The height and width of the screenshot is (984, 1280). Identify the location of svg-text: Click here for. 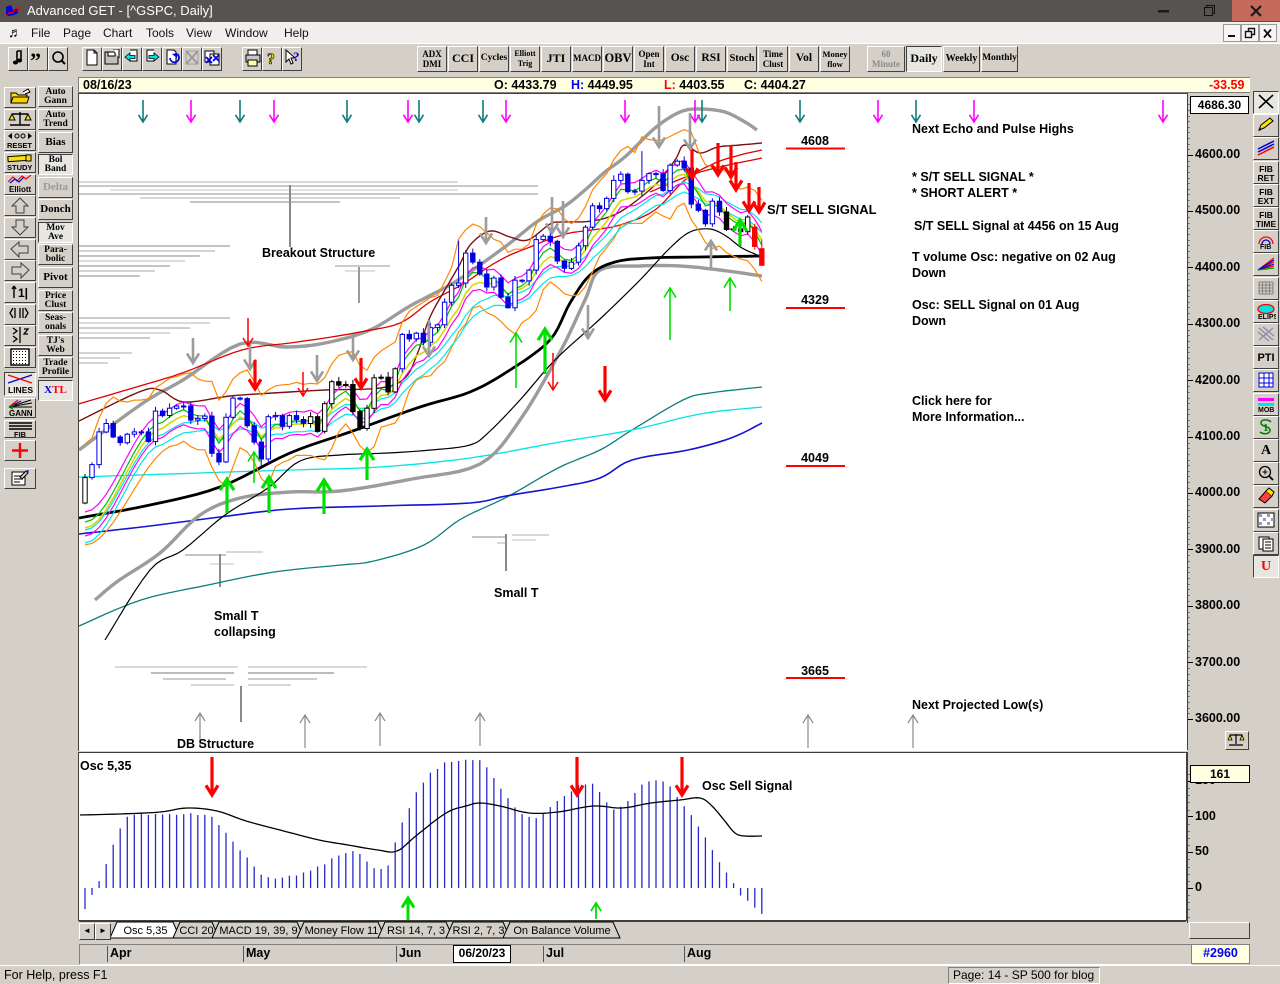
(952, 401).